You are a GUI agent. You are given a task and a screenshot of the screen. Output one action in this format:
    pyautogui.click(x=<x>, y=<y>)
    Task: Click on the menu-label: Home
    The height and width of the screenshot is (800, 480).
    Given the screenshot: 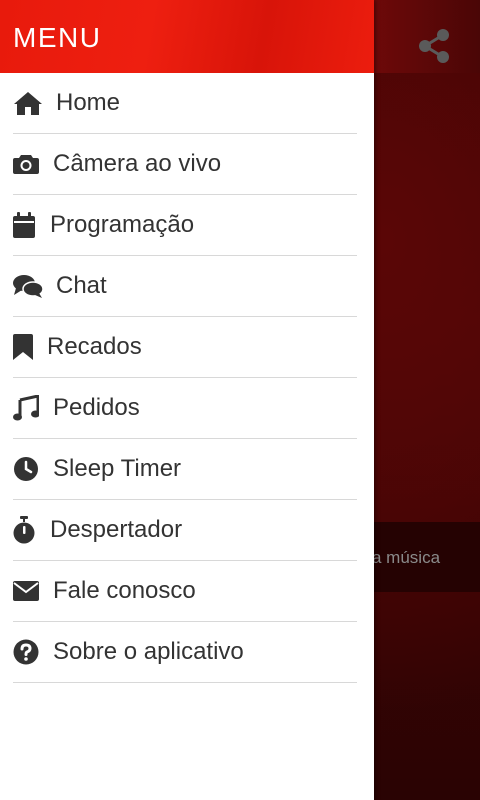 What is the action you would take?
    pyautogui.click(x=88, y=102)
    